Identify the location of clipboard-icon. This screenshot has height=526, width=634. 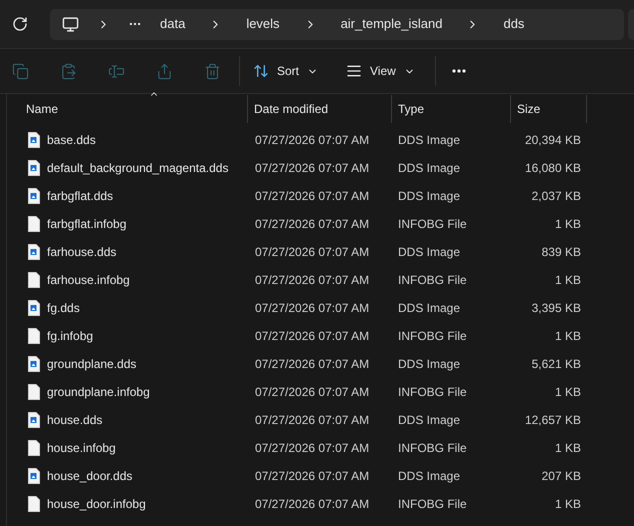
(68, 71).